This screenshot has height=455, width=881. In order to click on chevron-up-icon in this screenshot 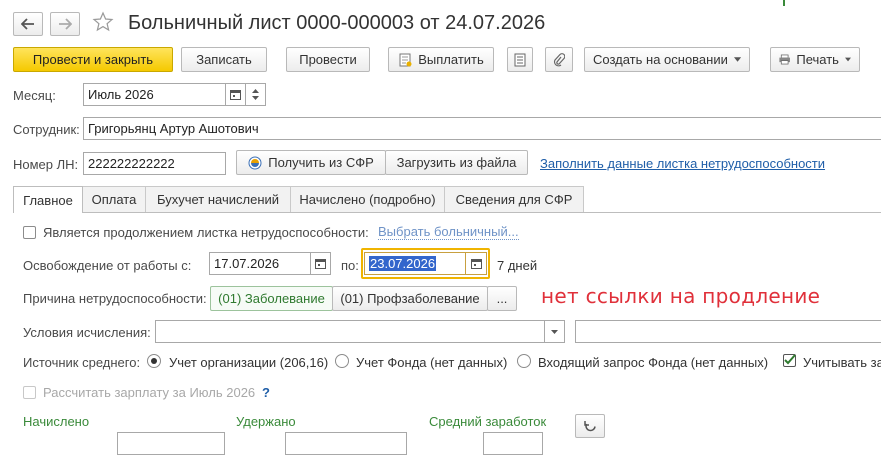, I will do `click(255, 91)`.